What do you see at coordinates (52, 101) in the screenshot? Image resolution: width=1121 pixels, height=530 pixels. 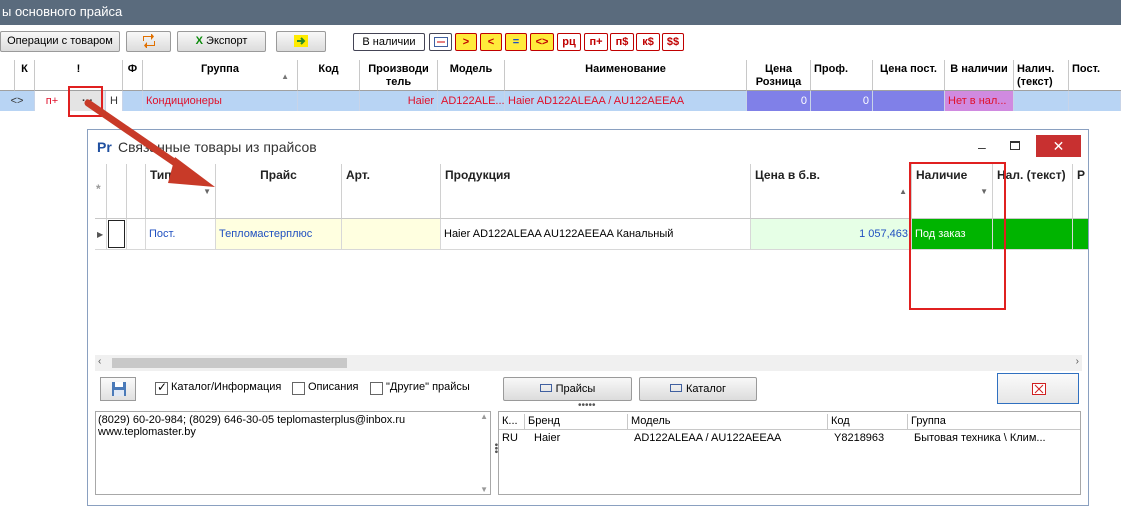 I see `row-flag: п+` at bounding box center [52, 101].